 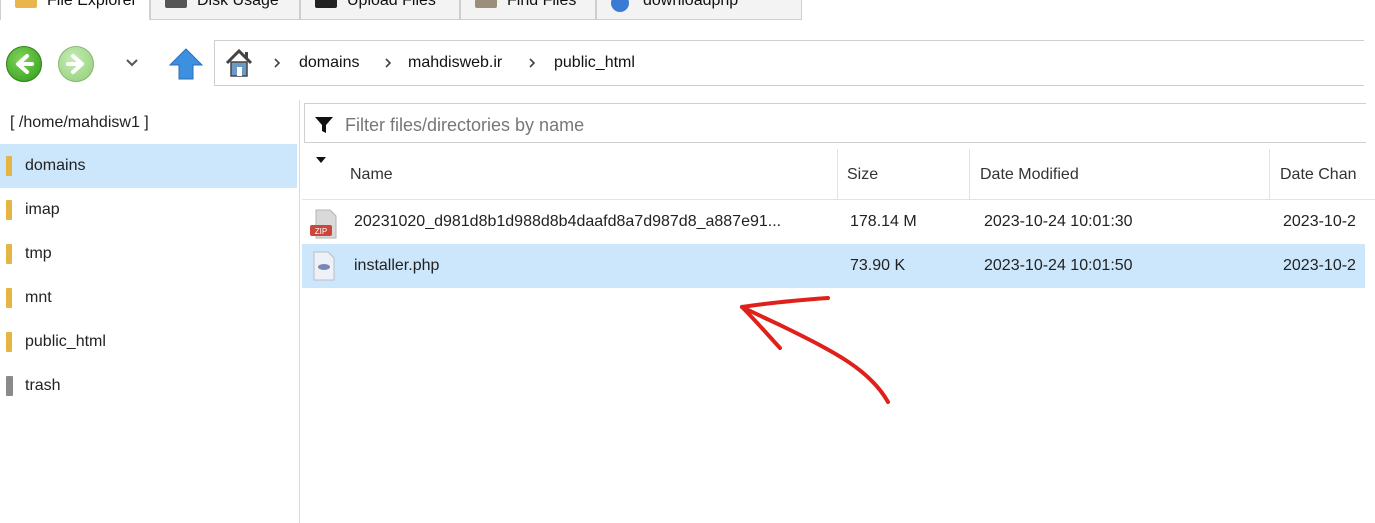 I want to click on column-label: Date Chan, so click(x=1318, y=174).